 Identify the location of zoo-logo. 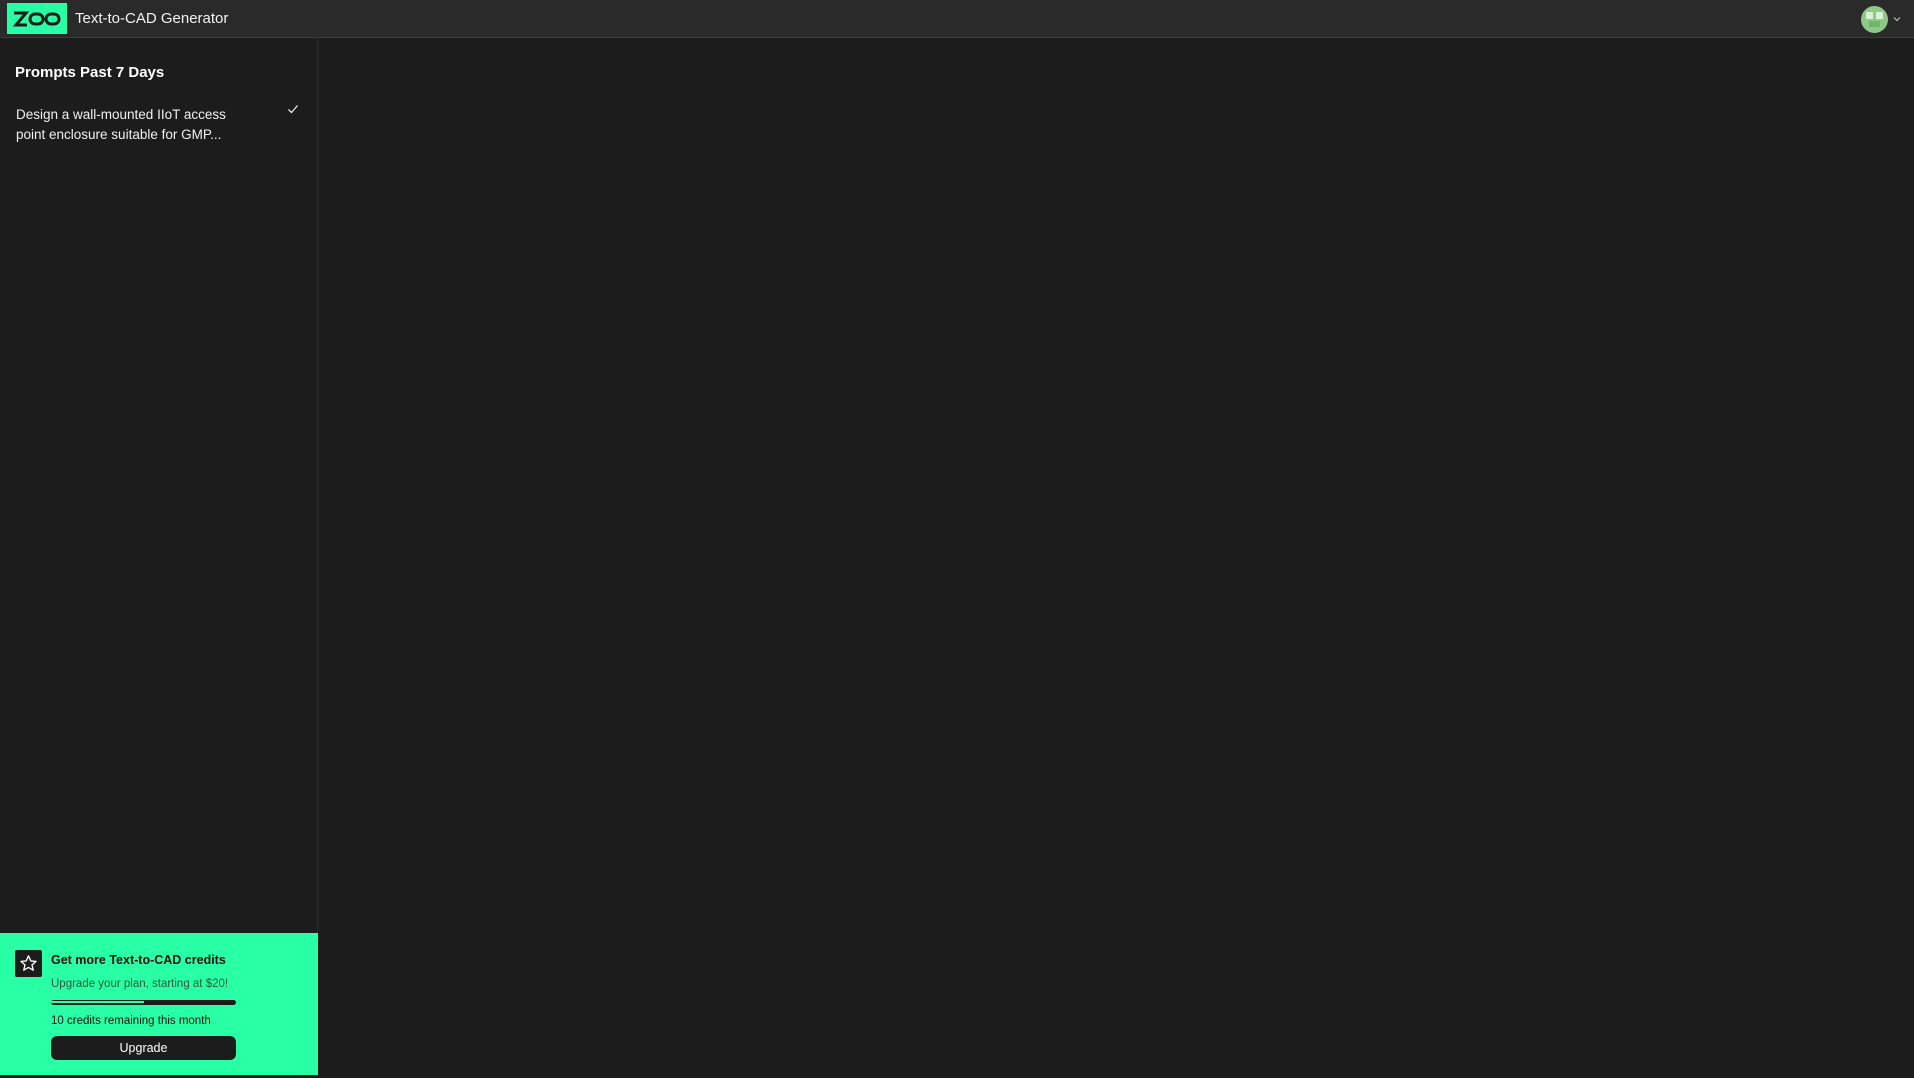
(37, 18).